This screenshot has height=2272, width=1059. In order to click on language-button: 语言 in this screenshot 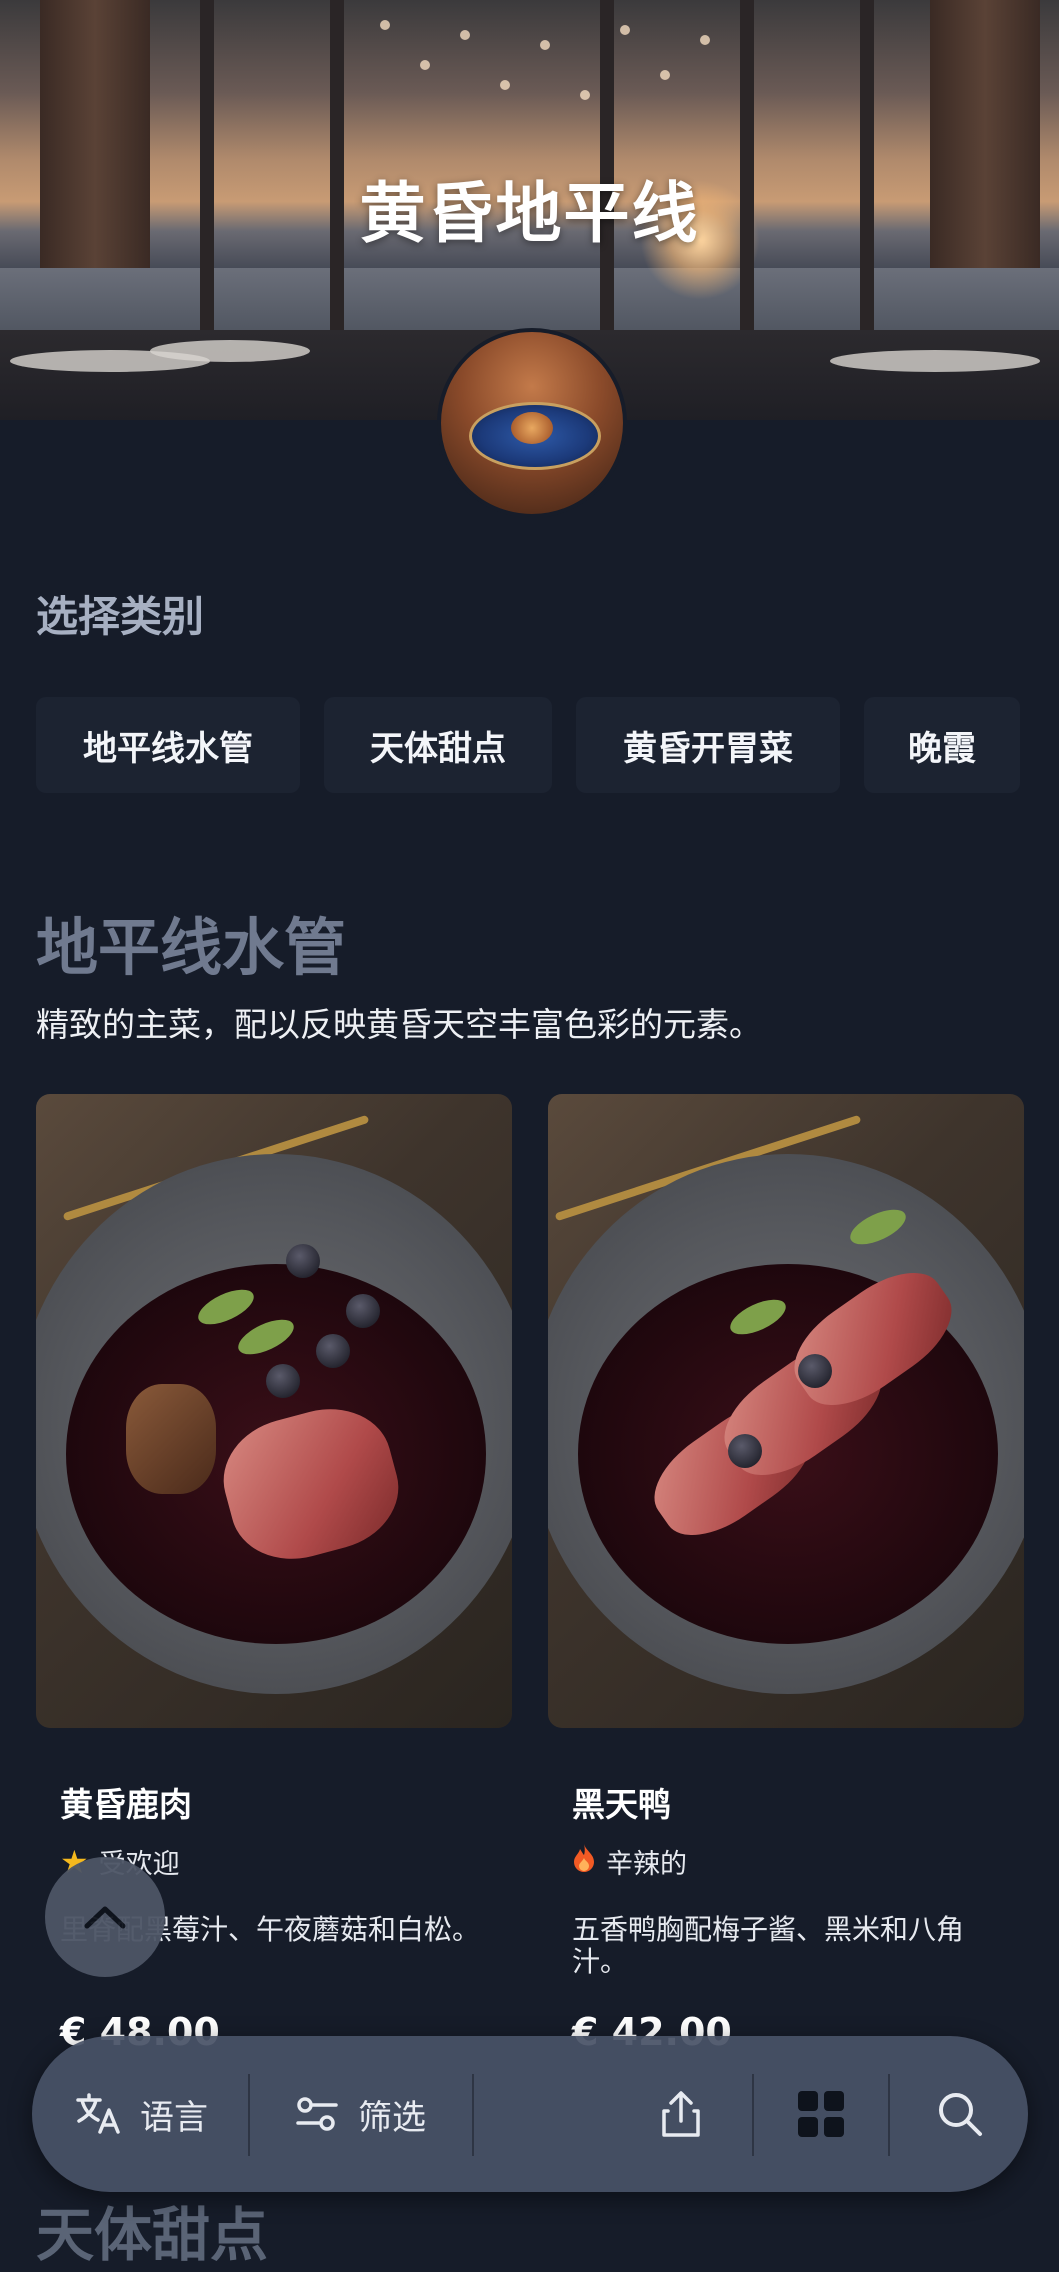, I will do `click(141, 2114)`.